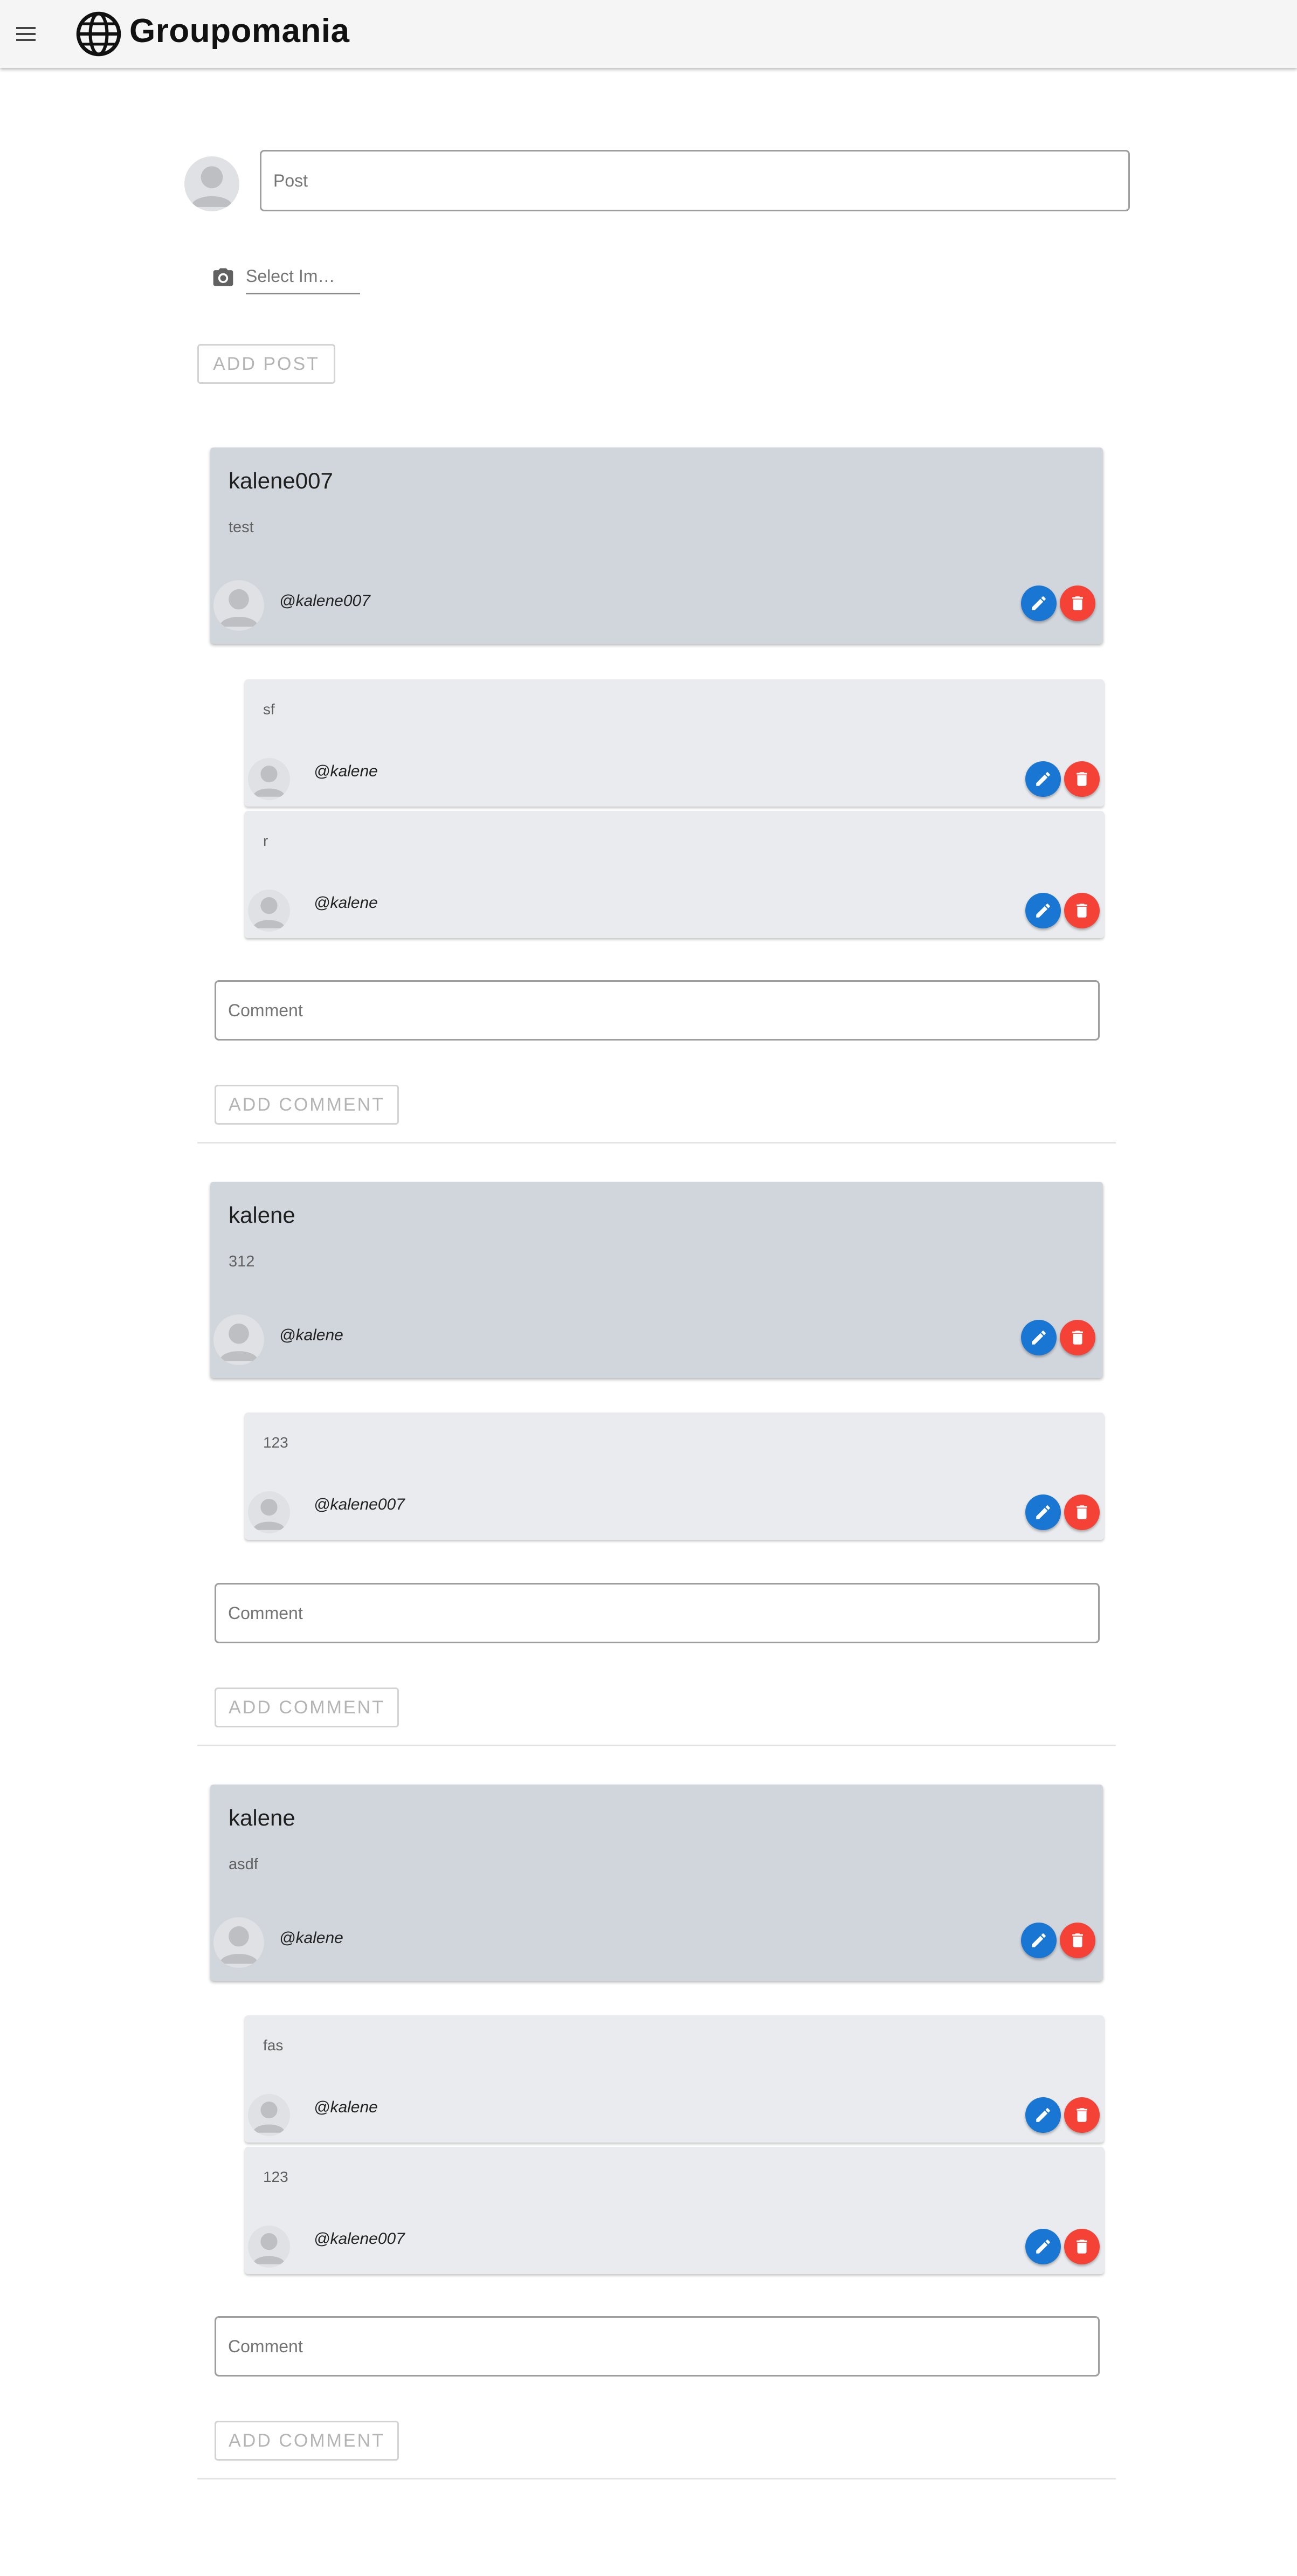 This screenshot has width=1297, height=2576. Describe the element at coordinates (240, 31) in the screenshot. I see `app-title: Groupomania` at that location.